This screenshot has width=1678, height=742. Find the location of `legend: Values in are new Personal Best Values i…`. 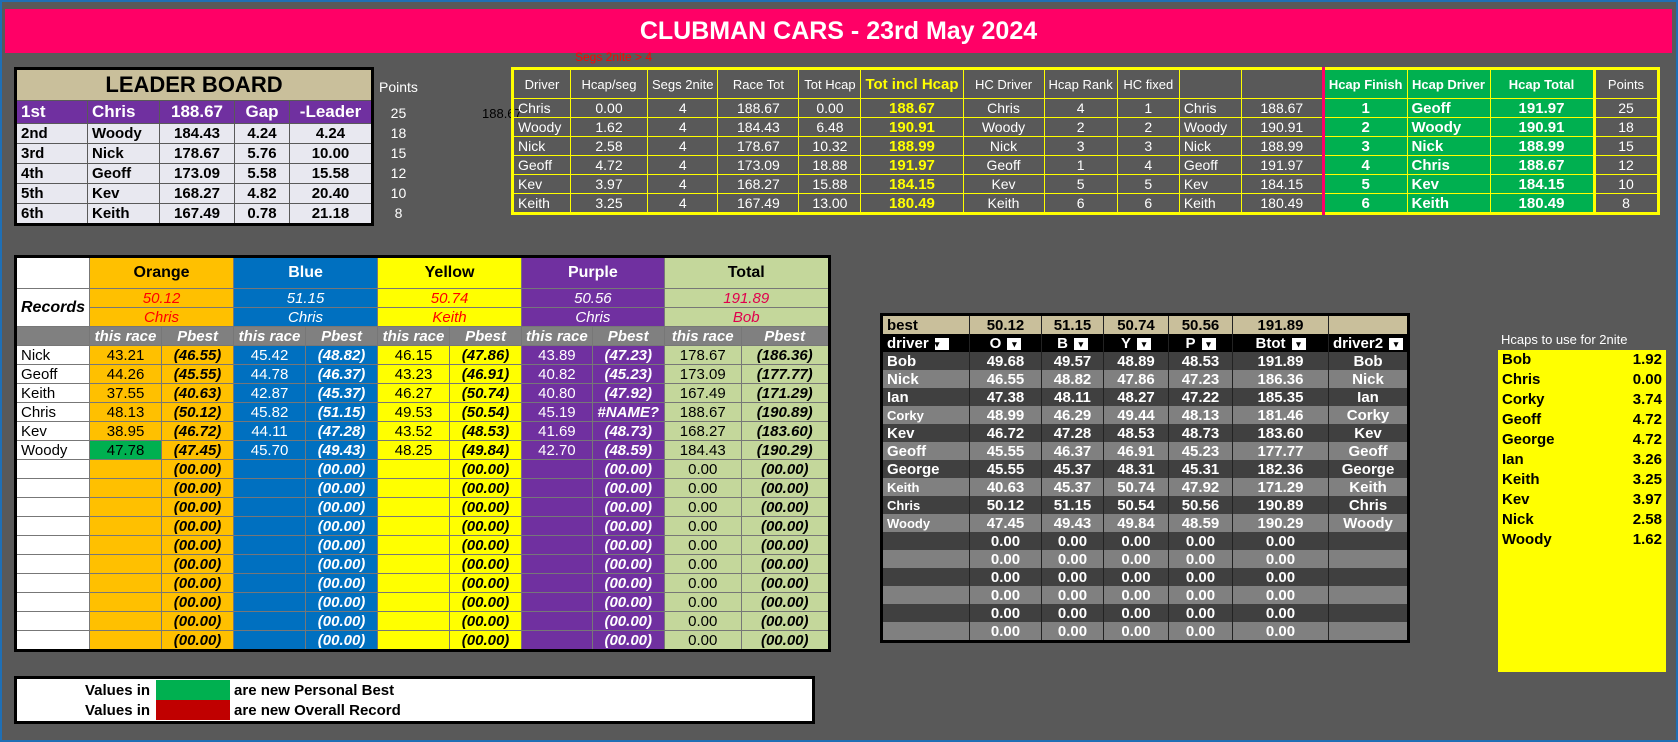

legend: Values in are new Personal Best Values i… is located at coordinates (414, 700).